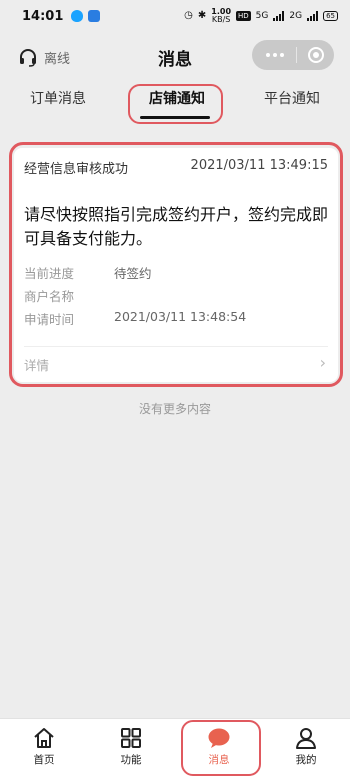  I want to click on grid-icon, so click(131, 738).